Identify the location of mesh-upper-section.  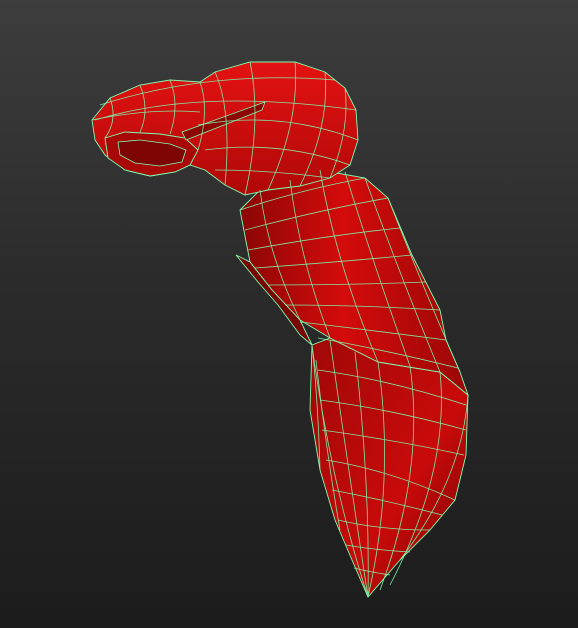
(225, 128).